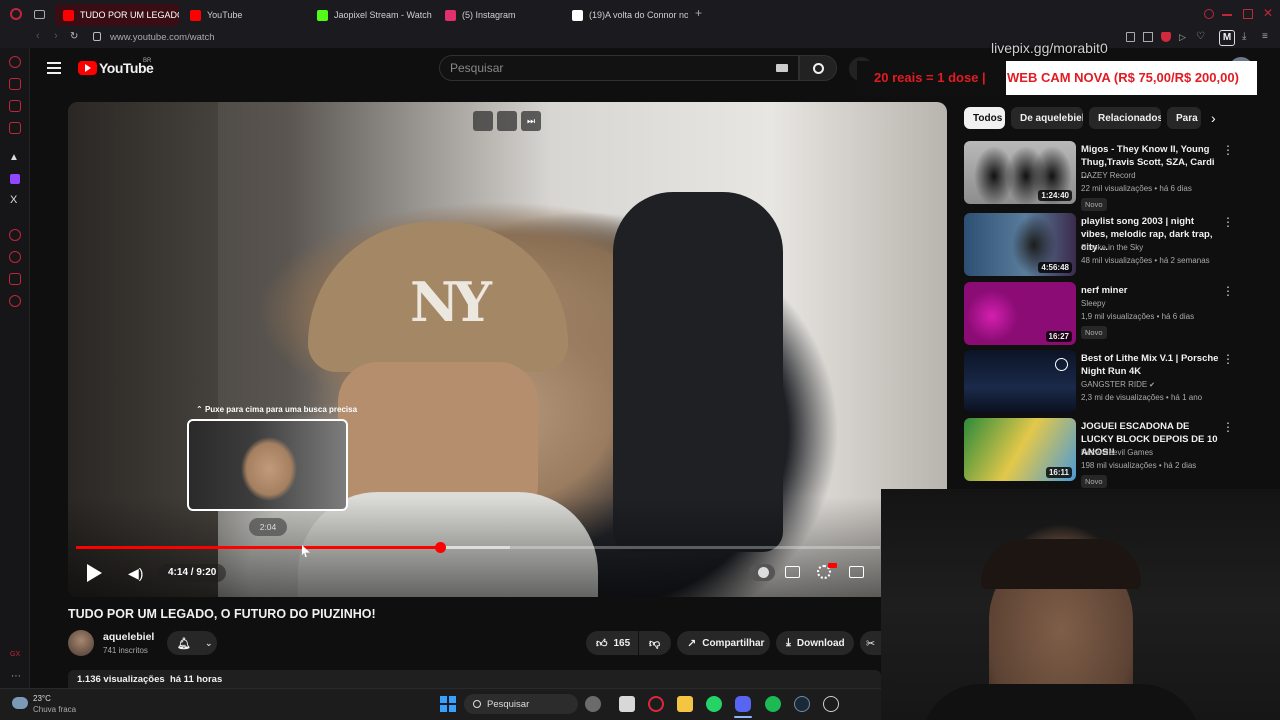 This screenshot has height=720, width=1280. I want to click on obs-icon, so click(831, 704).